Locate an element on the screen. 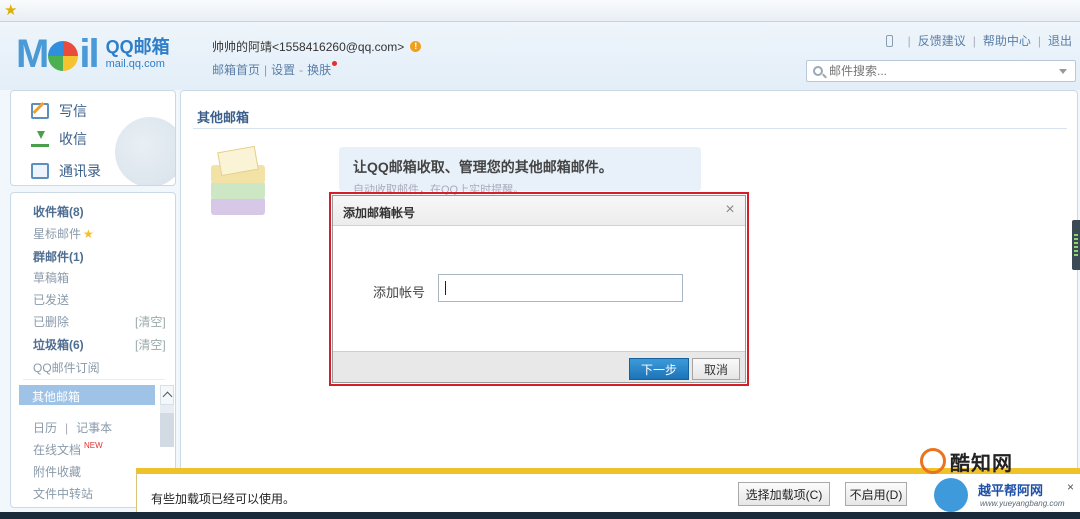 The width and height of the screenshot is (1080, 519). page-title: 其他邮箱 is located at coordinates (223, 117).